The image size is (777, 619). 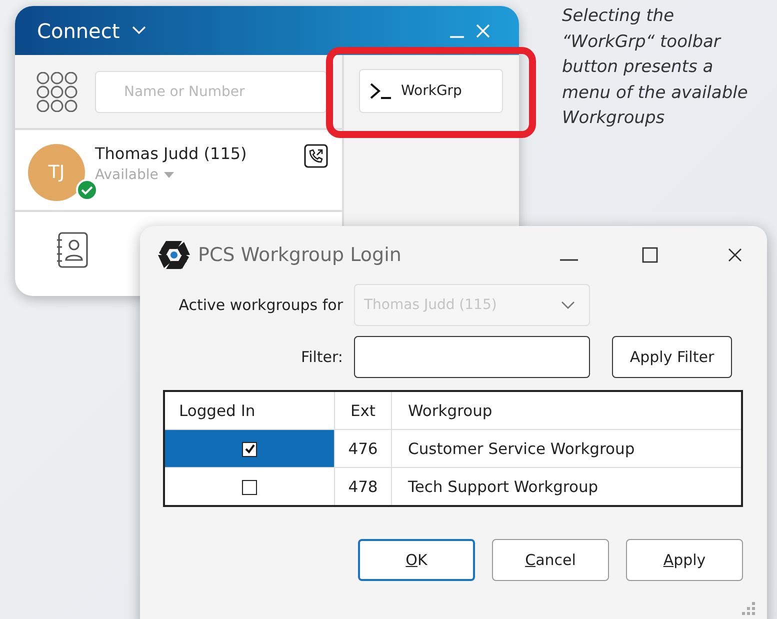 I want to click on column-header: Ext, so click(x=363, y=410).